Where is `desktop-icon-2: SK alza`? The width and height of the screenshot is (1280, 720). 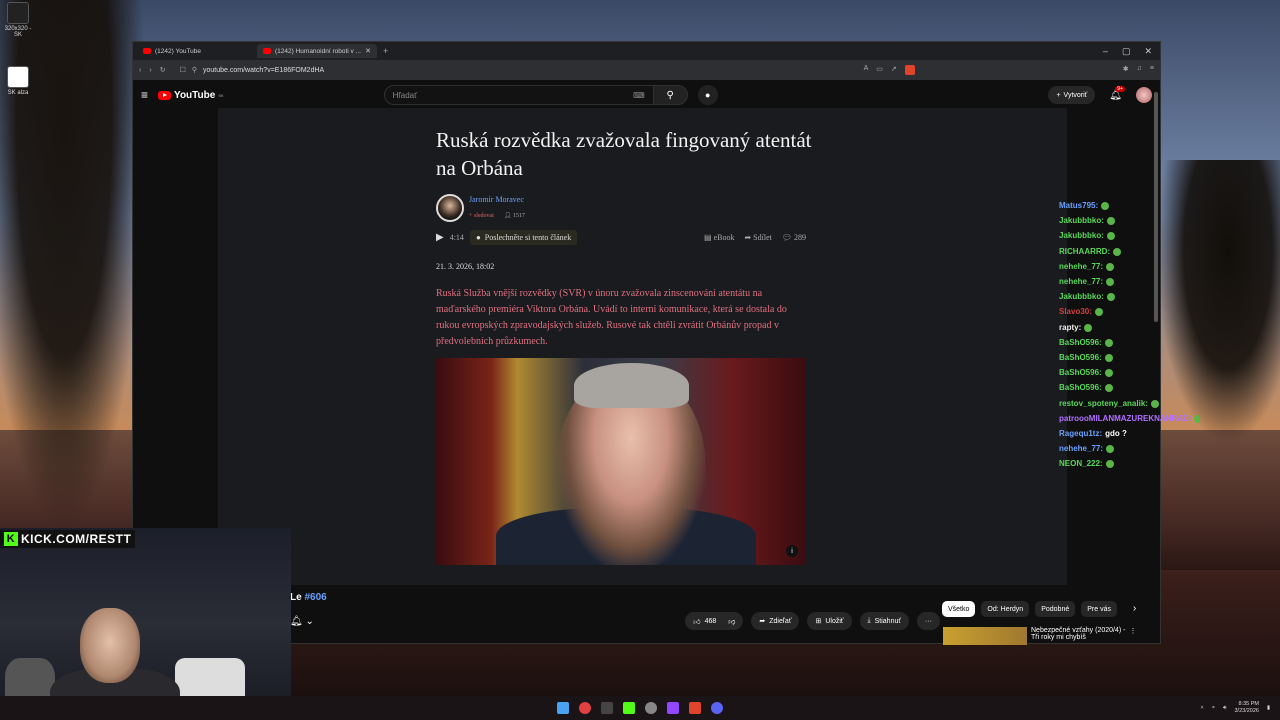
desktop-icon-2: SK alza is located at coordinates (18, 81).